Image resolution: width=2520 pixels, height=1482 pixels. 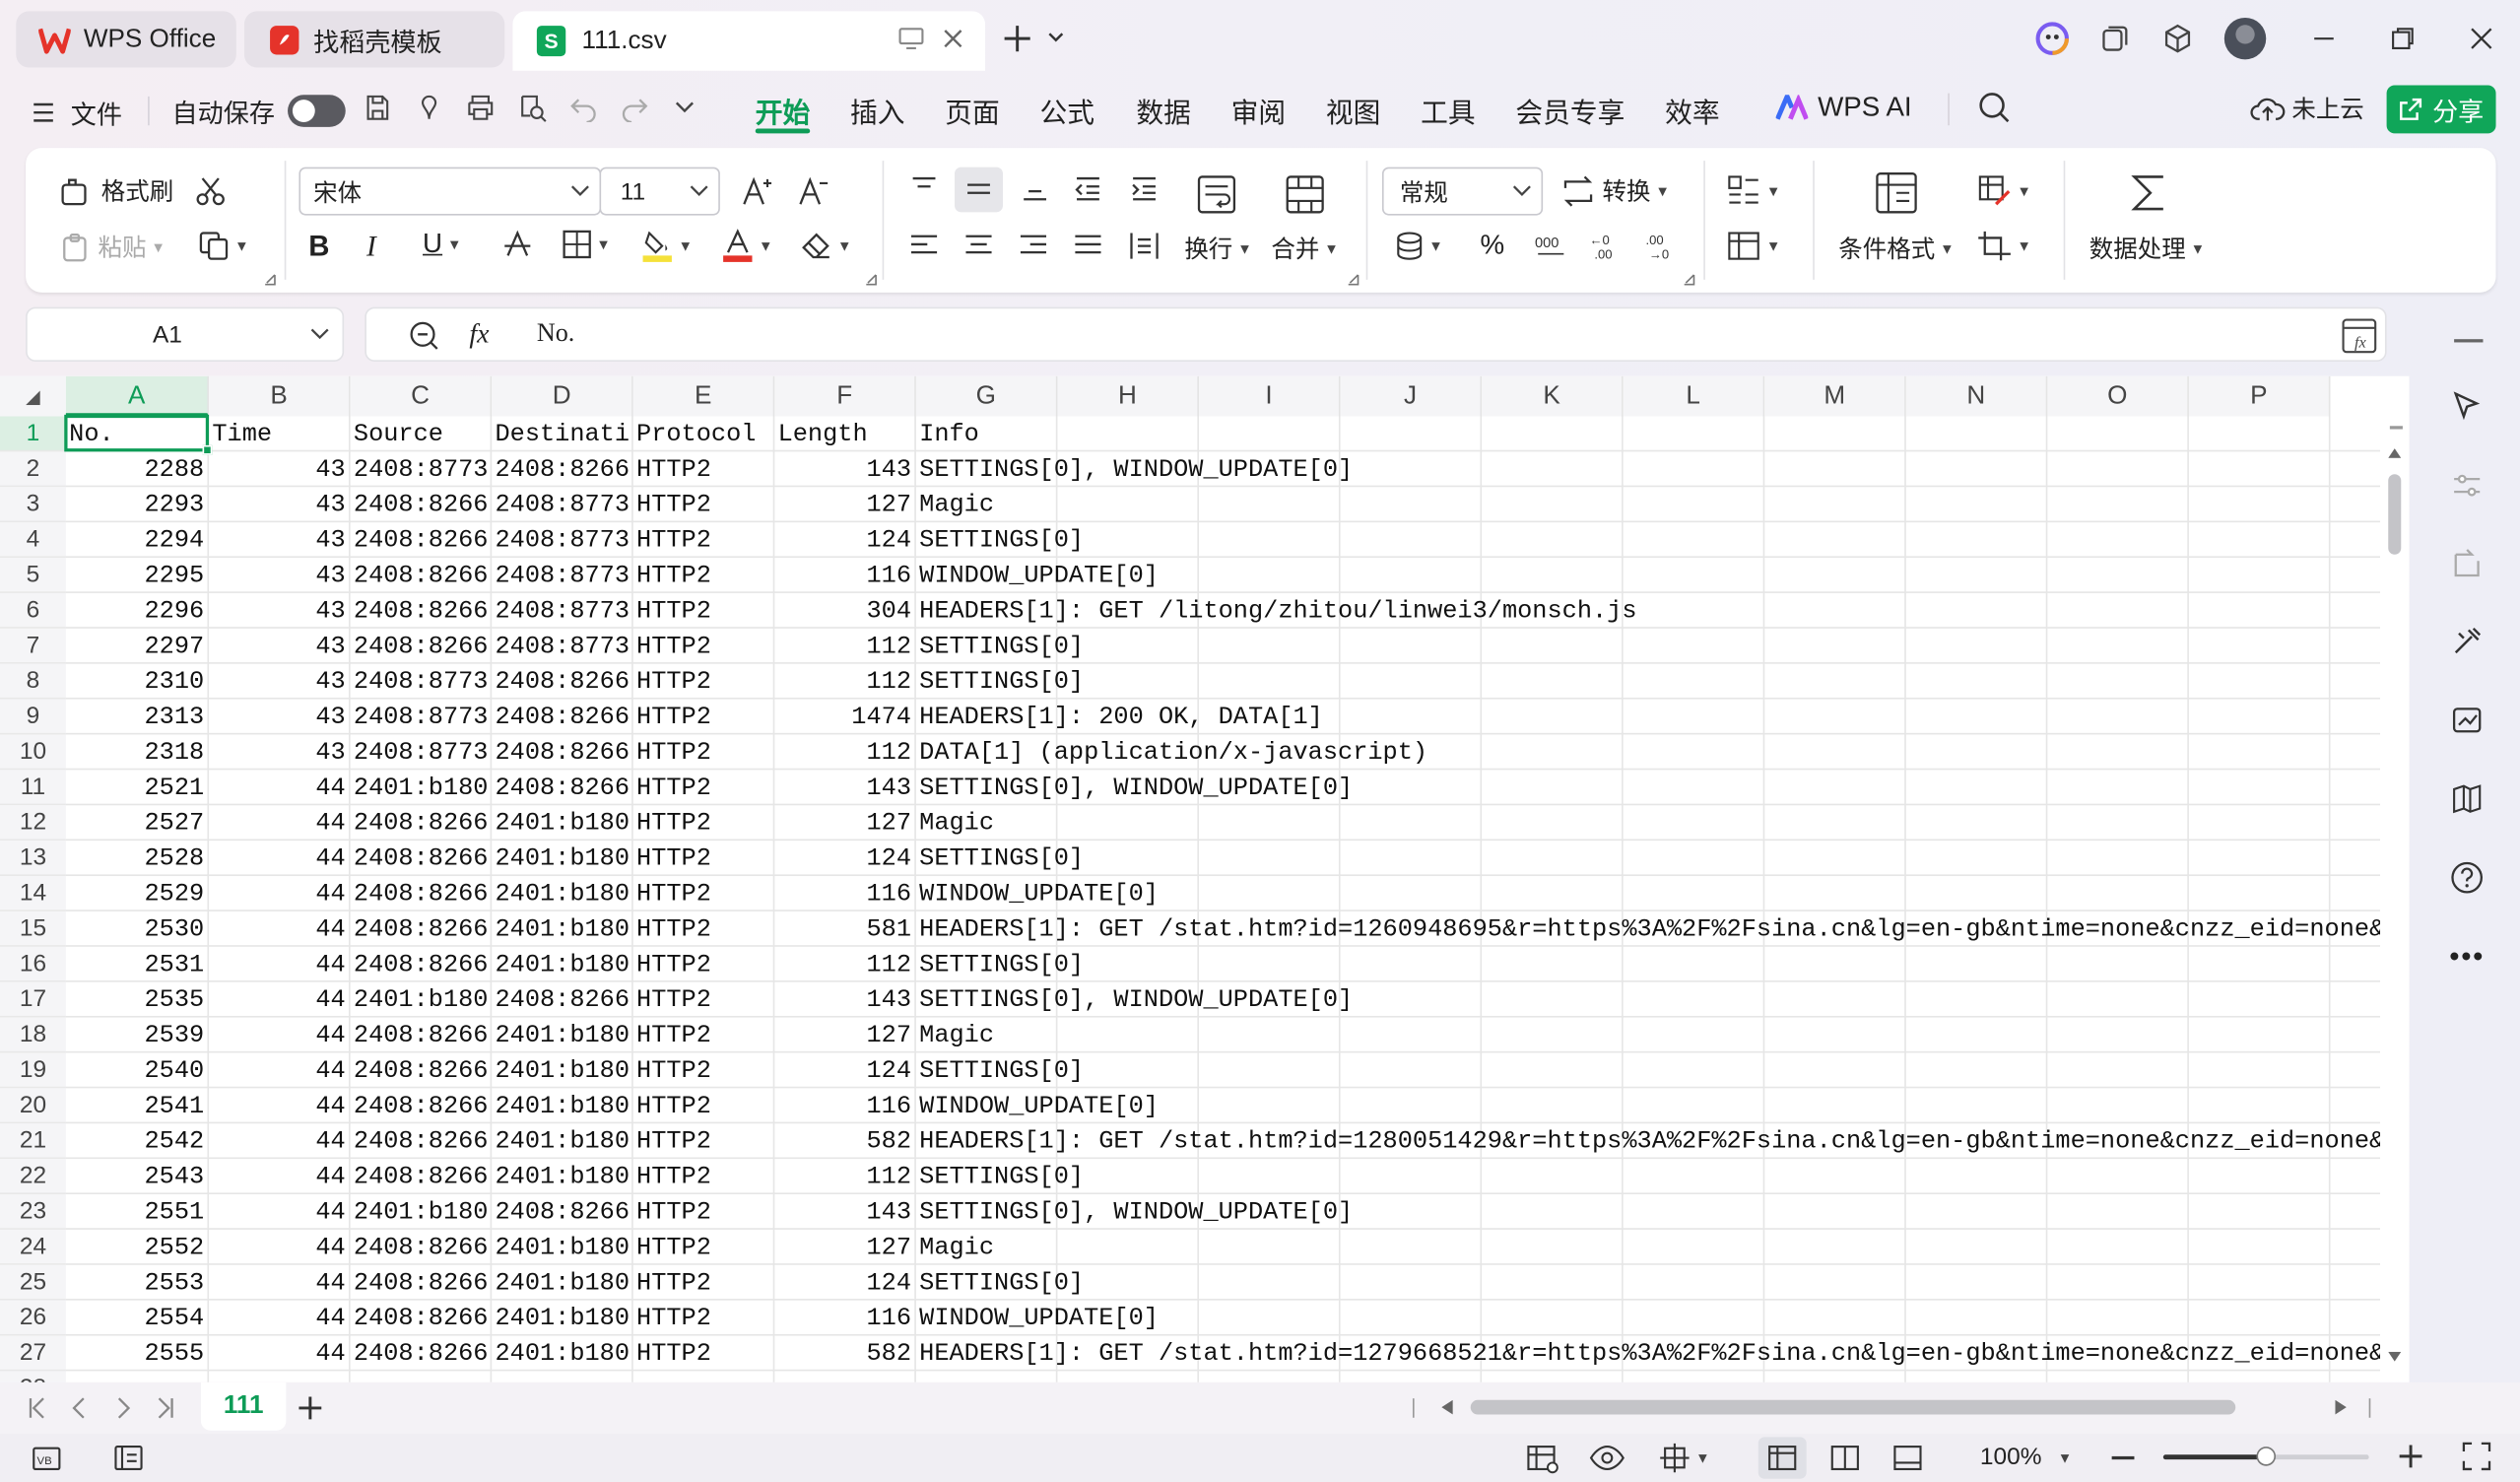 I want to click on normal-view-button, so click(x=1782, y=1458).